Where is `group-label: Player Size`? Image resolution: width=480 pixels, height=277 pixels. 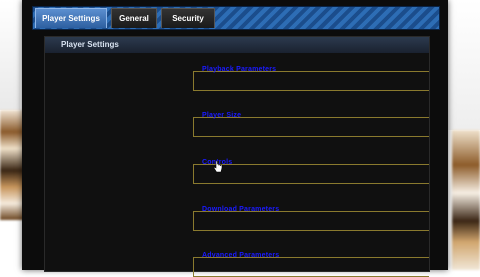 group-label: Player Size is located at coordinates (222, 115).